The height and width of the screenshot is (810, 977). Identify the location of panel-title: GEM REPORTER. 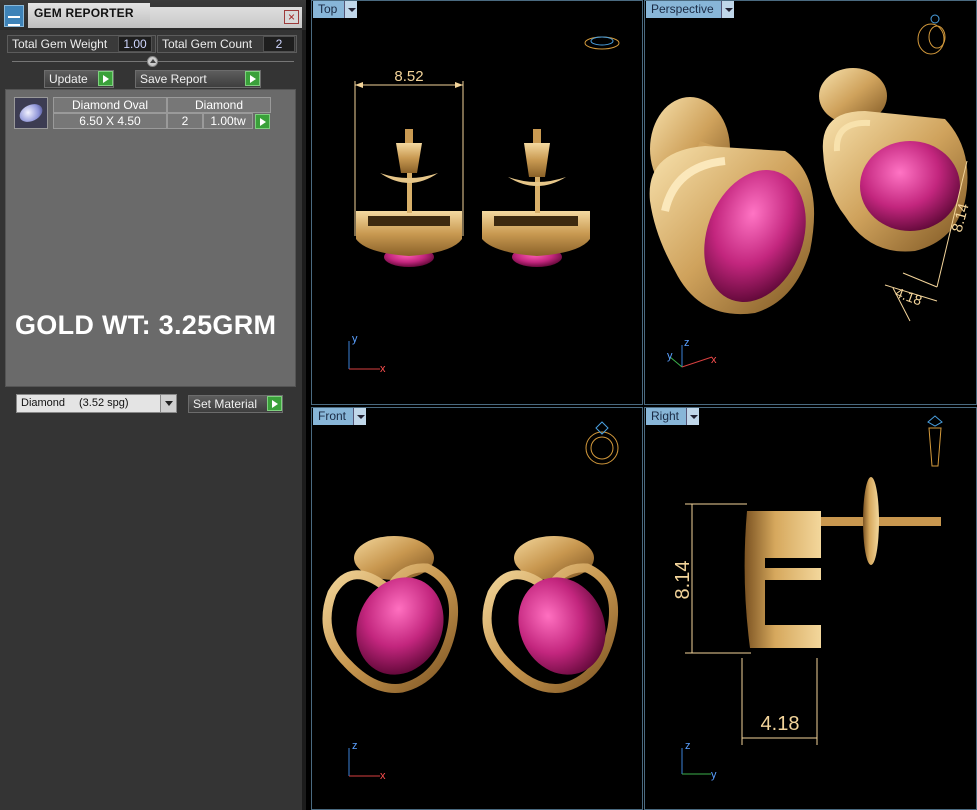
(89, 15).